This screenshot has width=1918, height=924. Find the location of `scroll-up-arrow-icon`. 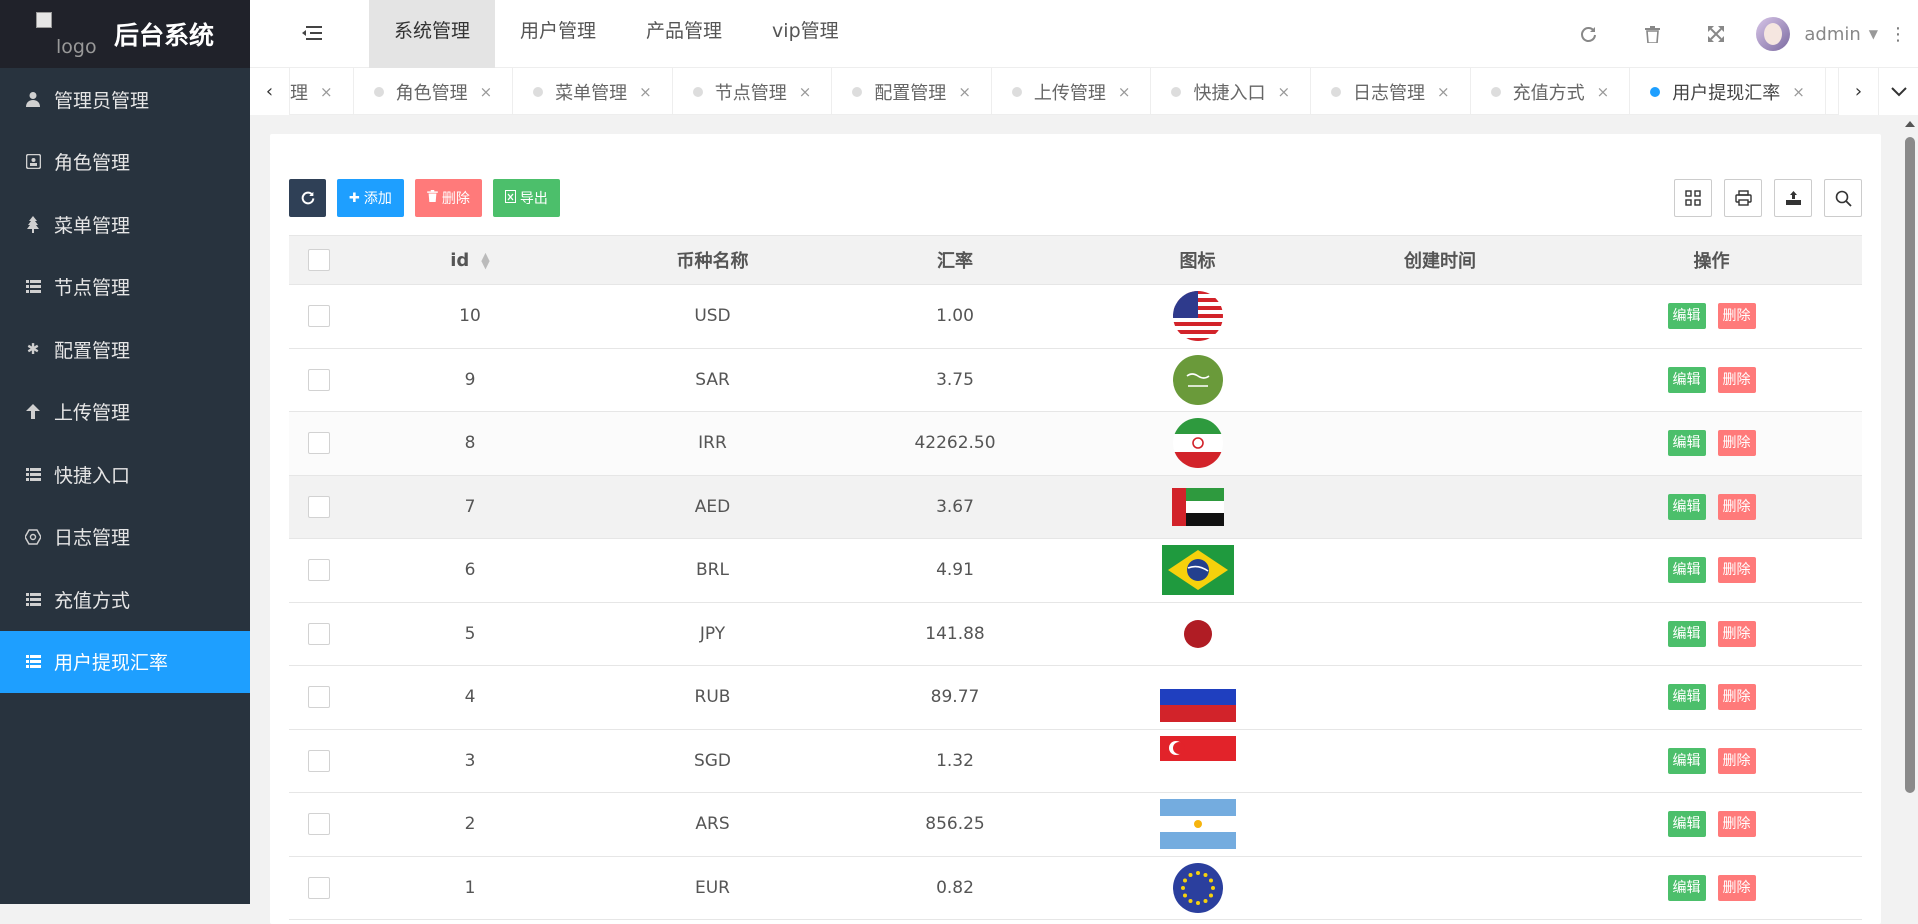

scroll-up-arrow-icon is located at coordinates (1910, 124).